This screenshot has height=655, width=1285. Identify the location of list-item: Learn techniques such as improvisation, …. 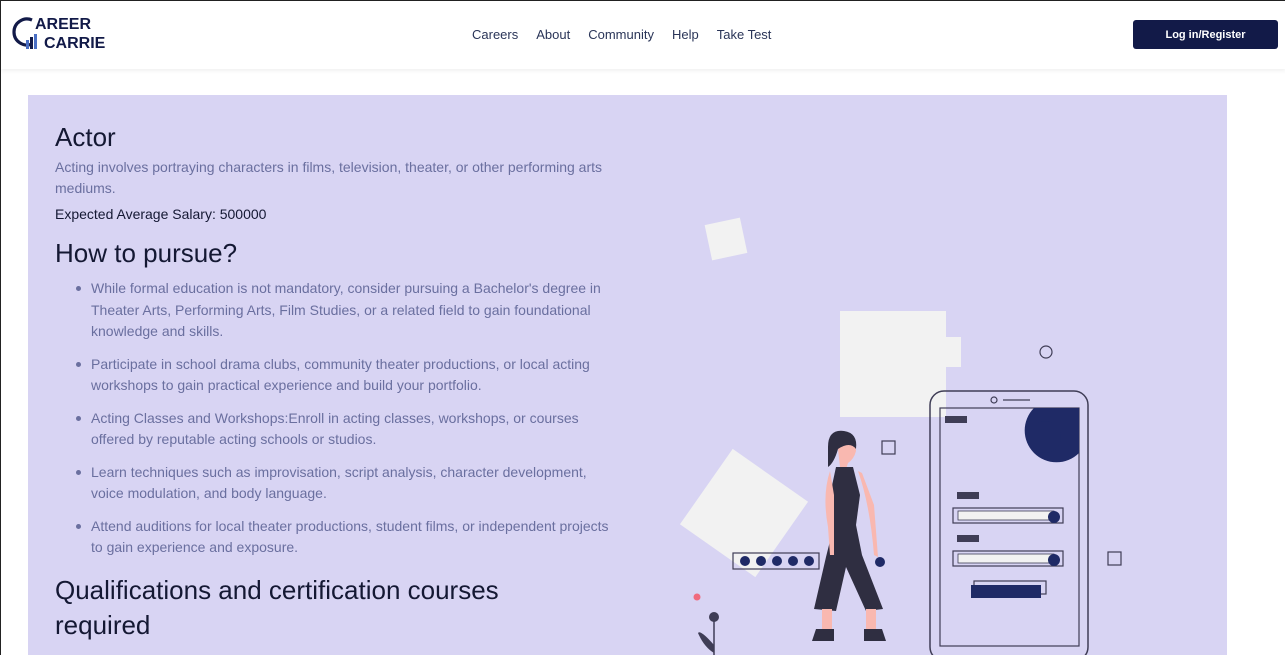
(348, 483).